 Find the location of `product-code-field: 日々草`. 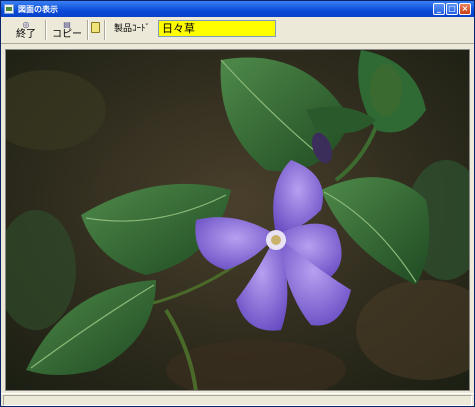

product-code-field: 日々草 is located at coordinates (217, 28).